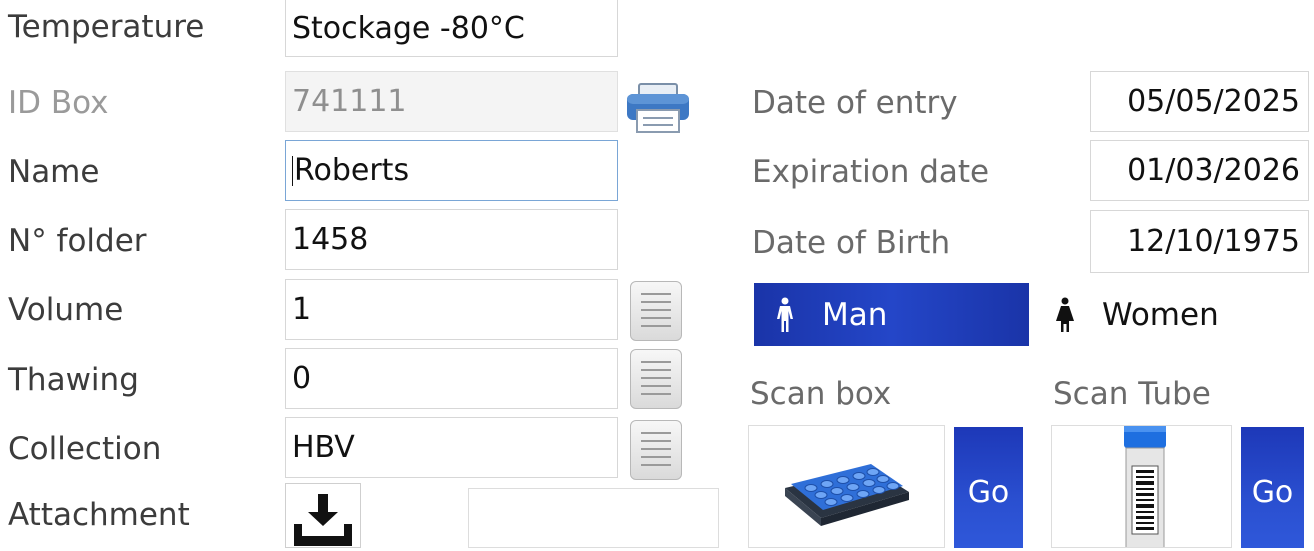 This screenshot has height=551, width=1314. What do you see at coordinates (451, 447) in the screenshot?
I see `collection-field: HBV` at bounding box center [451, 447].